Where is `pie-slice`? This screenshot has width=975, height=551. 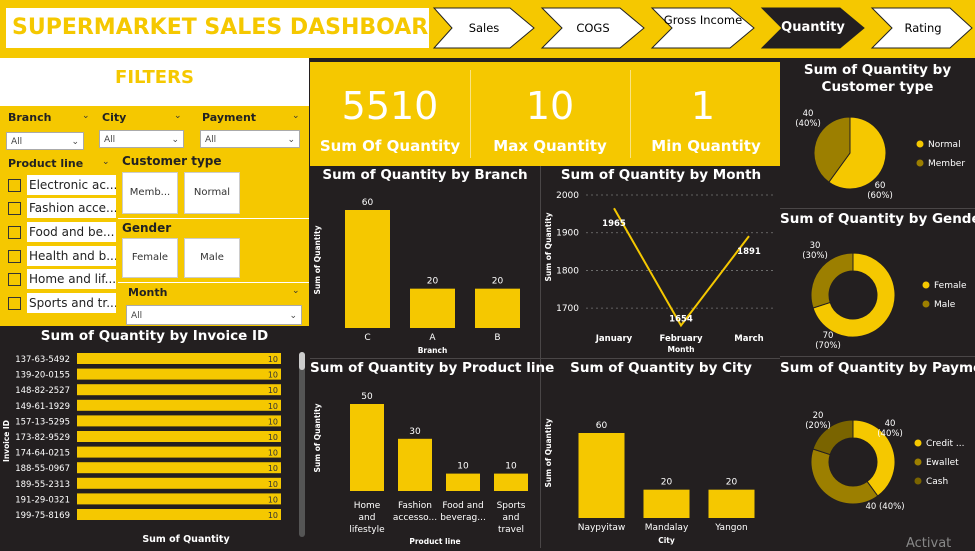
pie-slice is located at coordinates (832, 280).